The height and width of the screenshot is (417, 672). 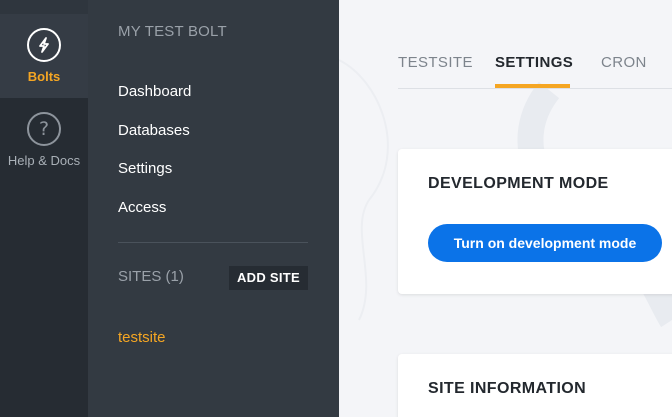 I want to click on card-title: DEVELOPMENT MODE, so click(x=518, y=183).